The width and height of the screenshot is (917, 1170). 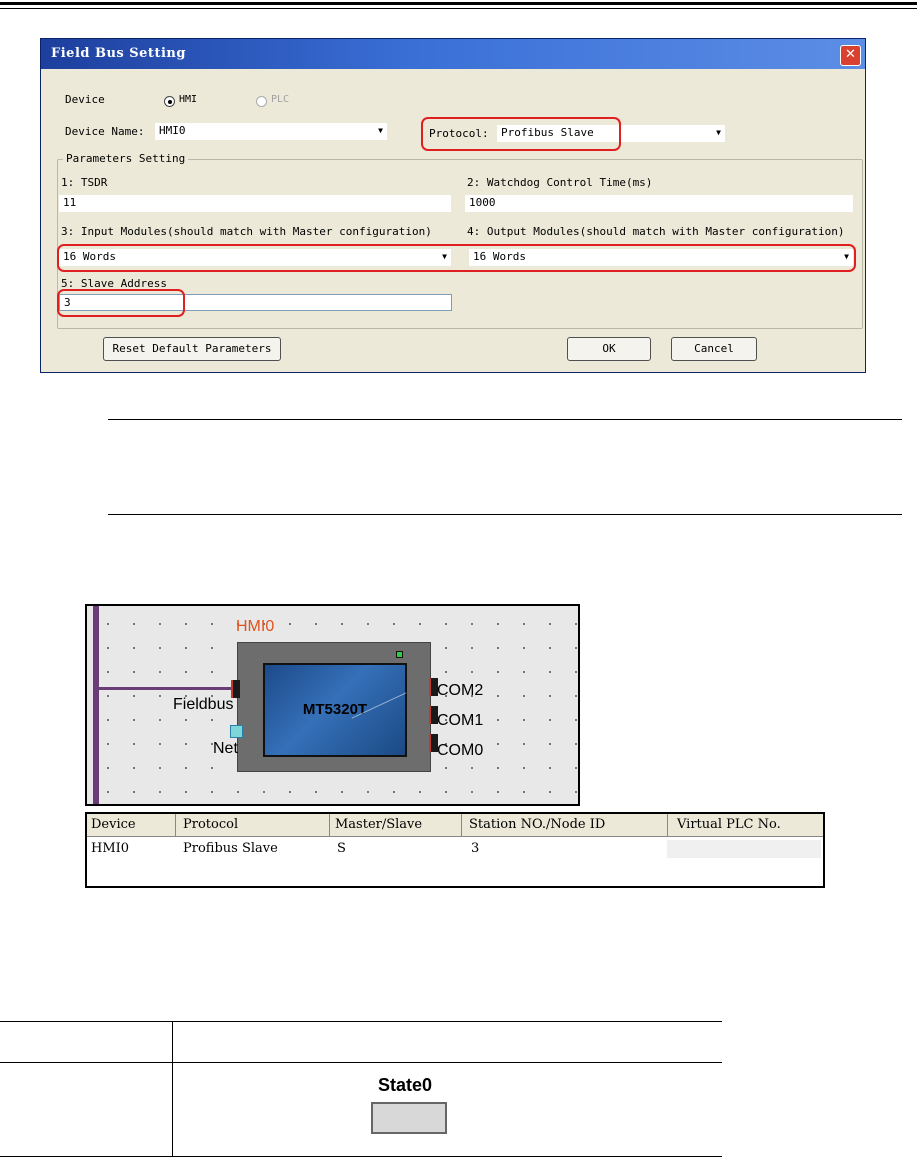 What do you see at coordinates (850, 55) in the screenshot?
I see `close-icon: ✕` at bounding box center [850, 55].